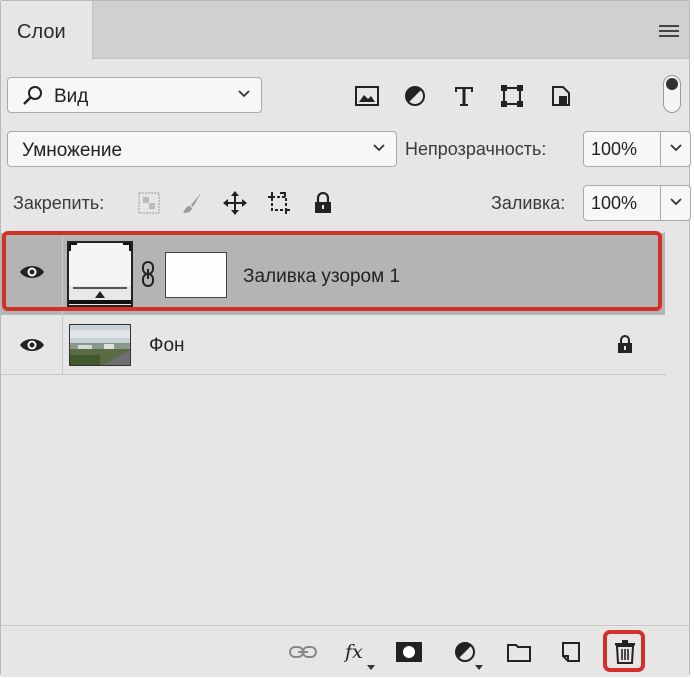  Describe the element at coordinates (71, 96) in the screenshot. I see `filter-kind-value: Вид` at that location.